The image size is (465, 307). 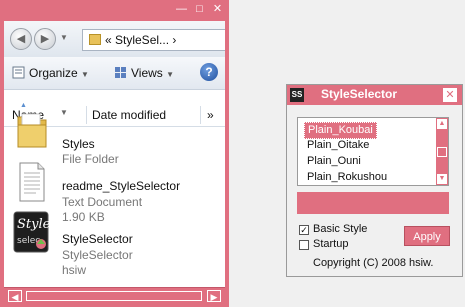 What do you see at coordinates (199, 9) in the screenshot?
I see `maximize-button: □` at bounding box center [199, 9].